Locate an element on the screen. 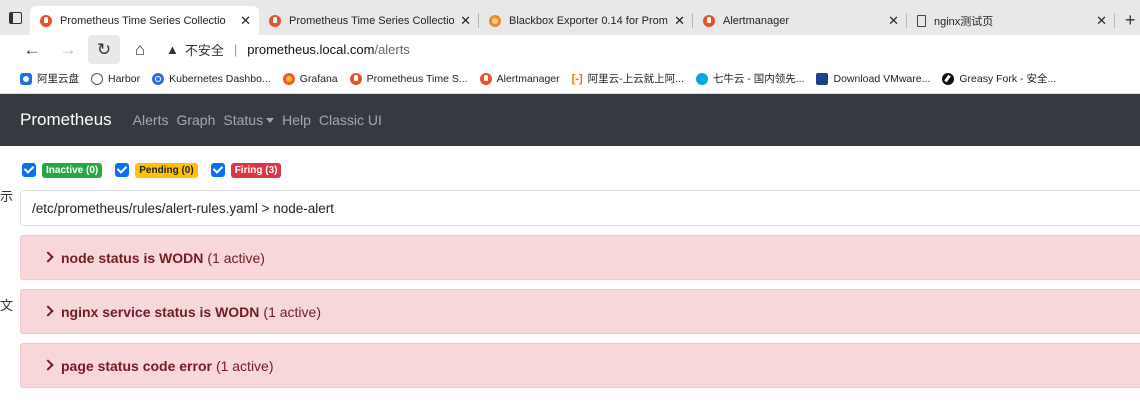 The width and height of the screenshot is (1140, 406). alert-row-nginx-status: nginx service status is WODN (1 active) is located at coordinates (580, 311).